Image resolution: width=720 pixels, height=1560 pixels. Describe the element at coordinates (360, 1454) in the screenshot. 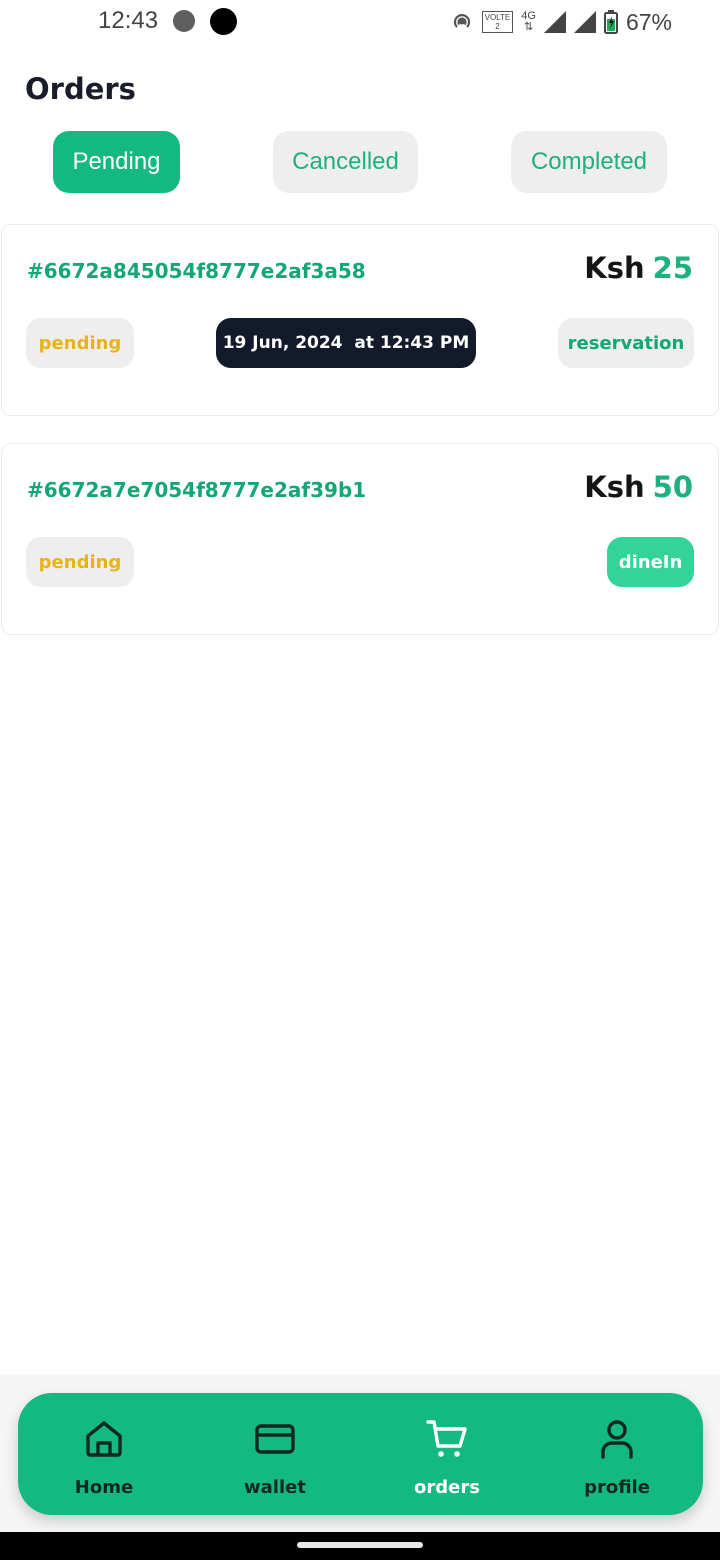

I see `bottom-nav: Home wallet orders profile` at that location.